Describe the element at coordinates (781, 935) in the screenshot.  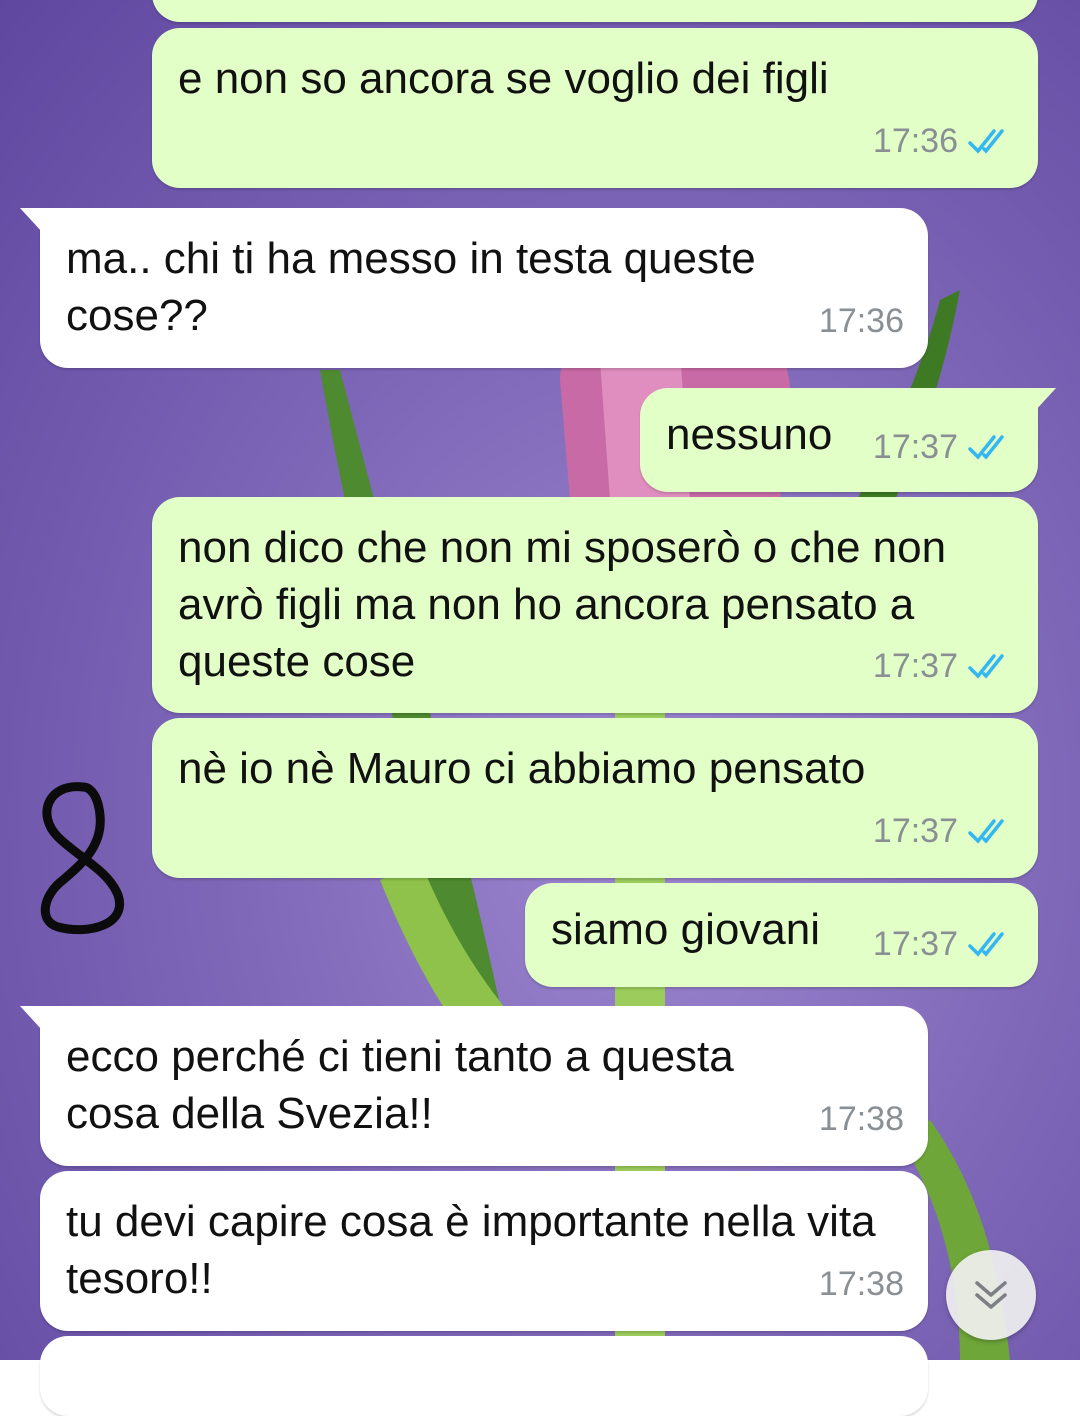
I see `message-bubble-outgoing: siamo giovani 17:37` at that location.